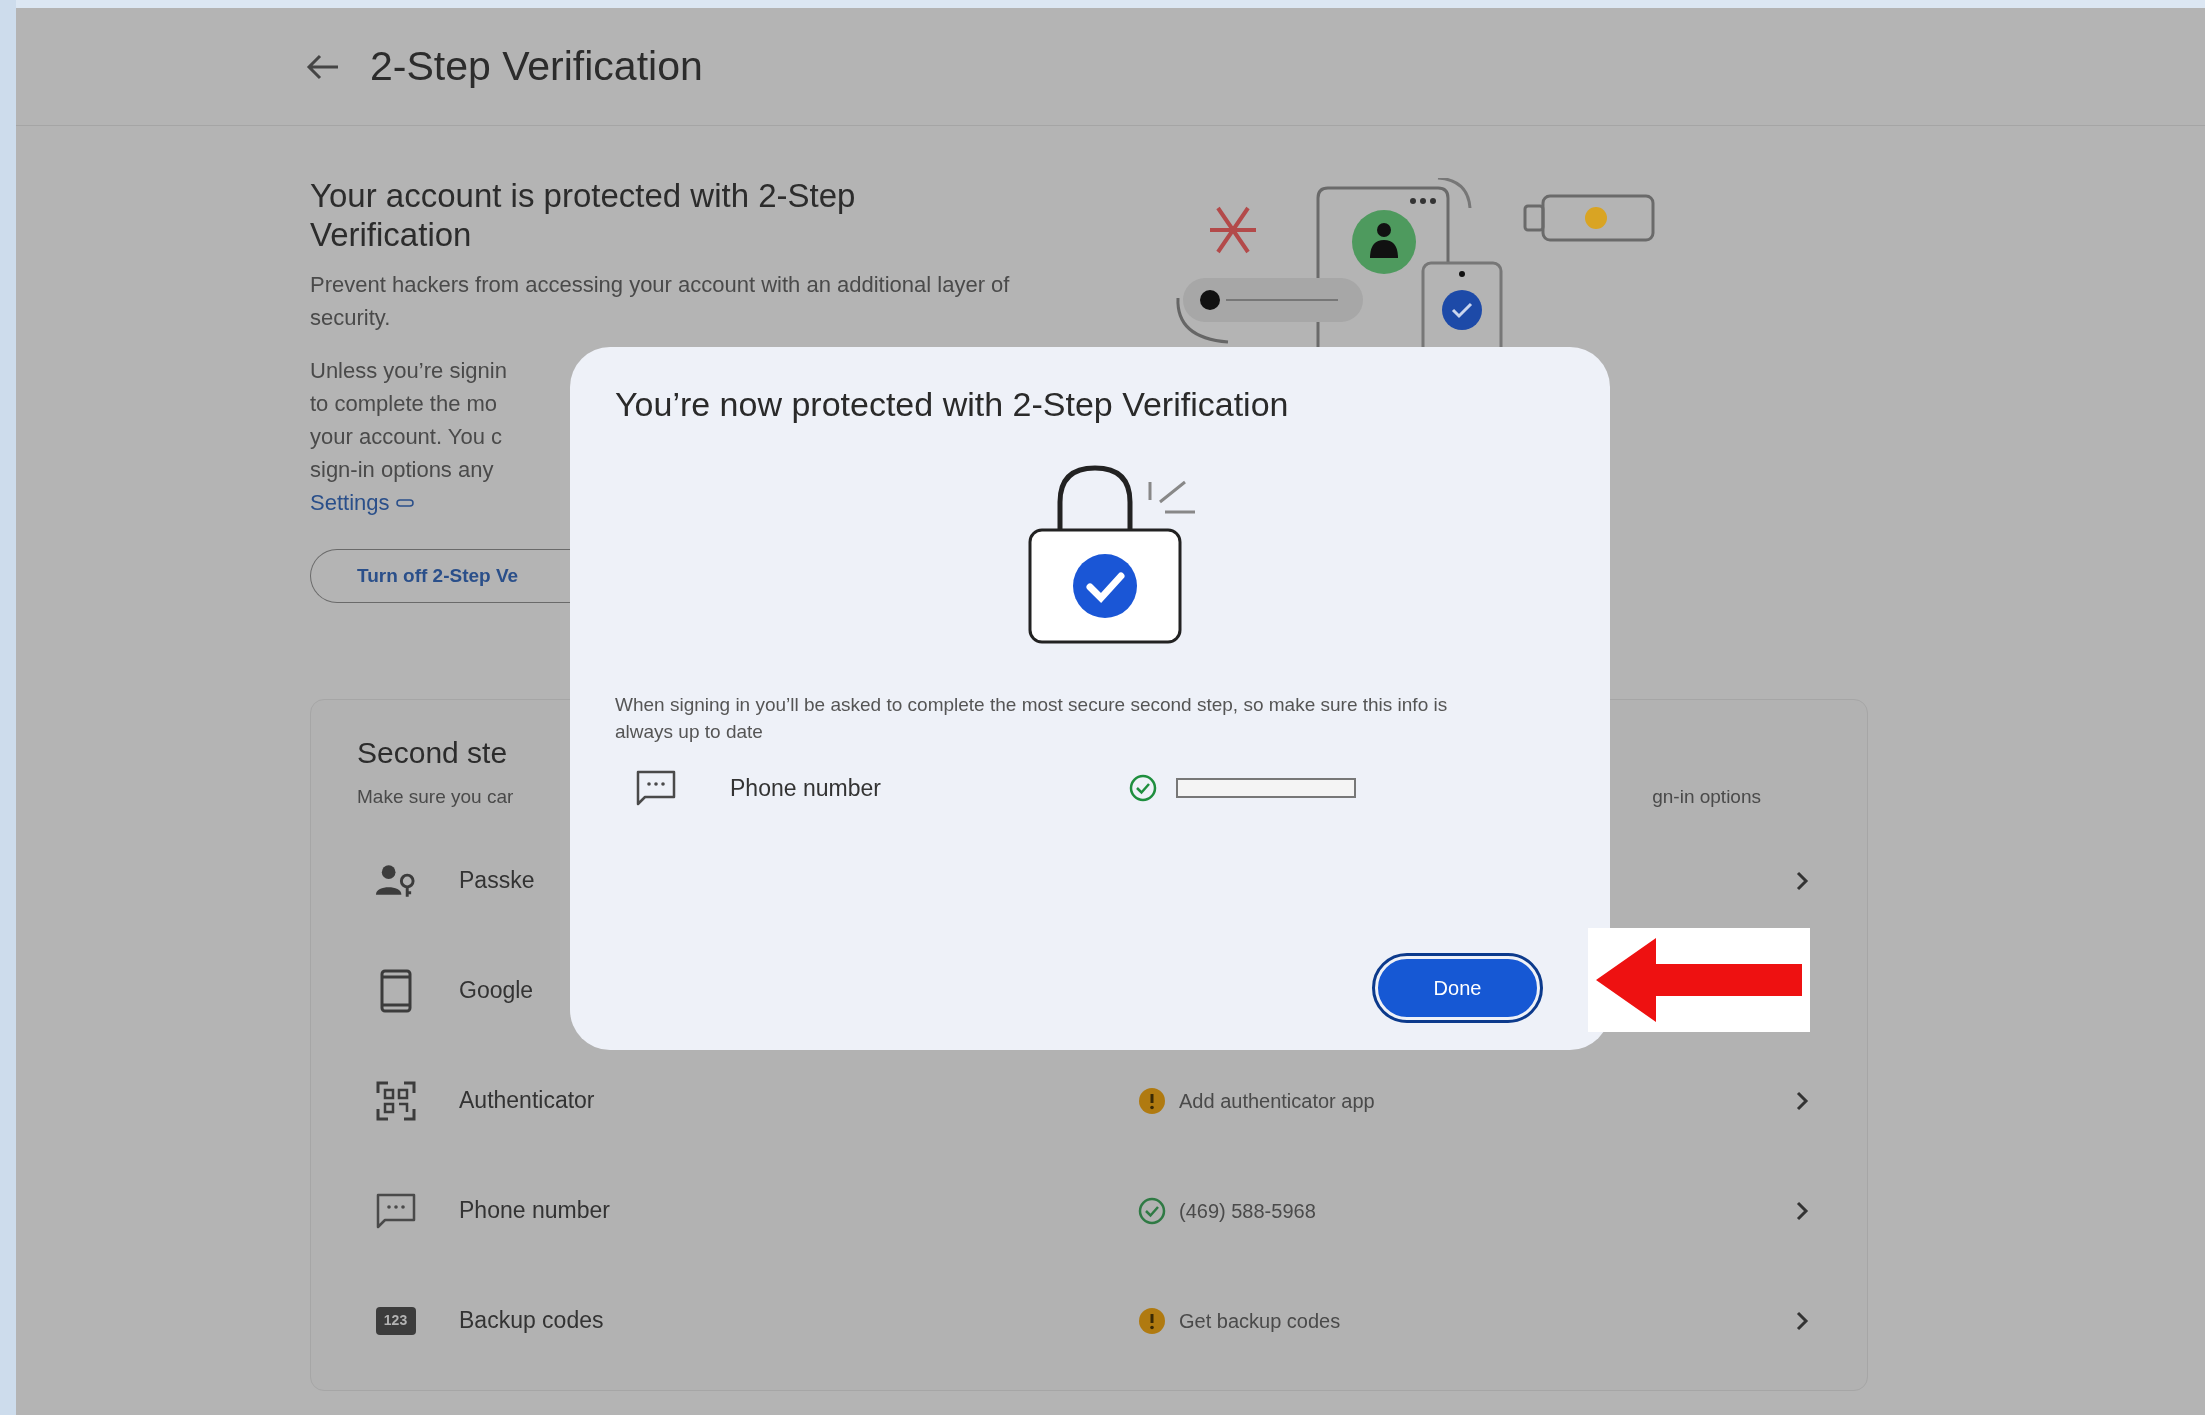 The image size is (2205, 1415). What do you see at coordinates (527, 1101) in the screenshot?
I see `option-label: Authenticator` at bounding box center [527, 1101].